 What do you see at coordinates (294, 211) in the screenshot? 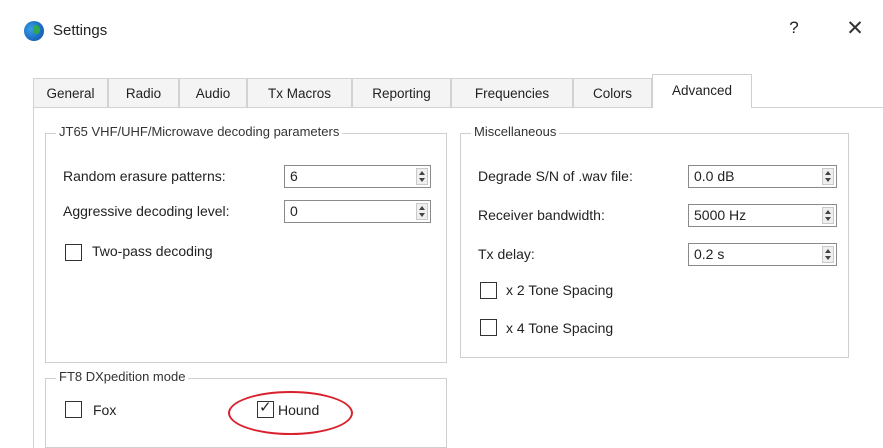
I see `aggressive-value: 0` at bounding box center [294, 211].